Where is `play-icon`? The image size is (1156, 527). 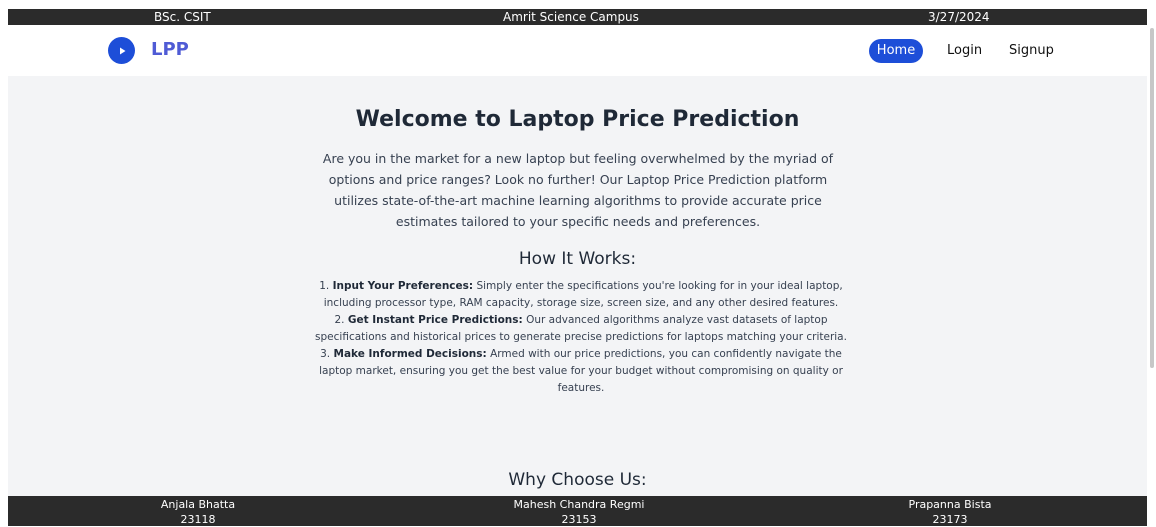 play-icon is located at coordinates (122, 50).